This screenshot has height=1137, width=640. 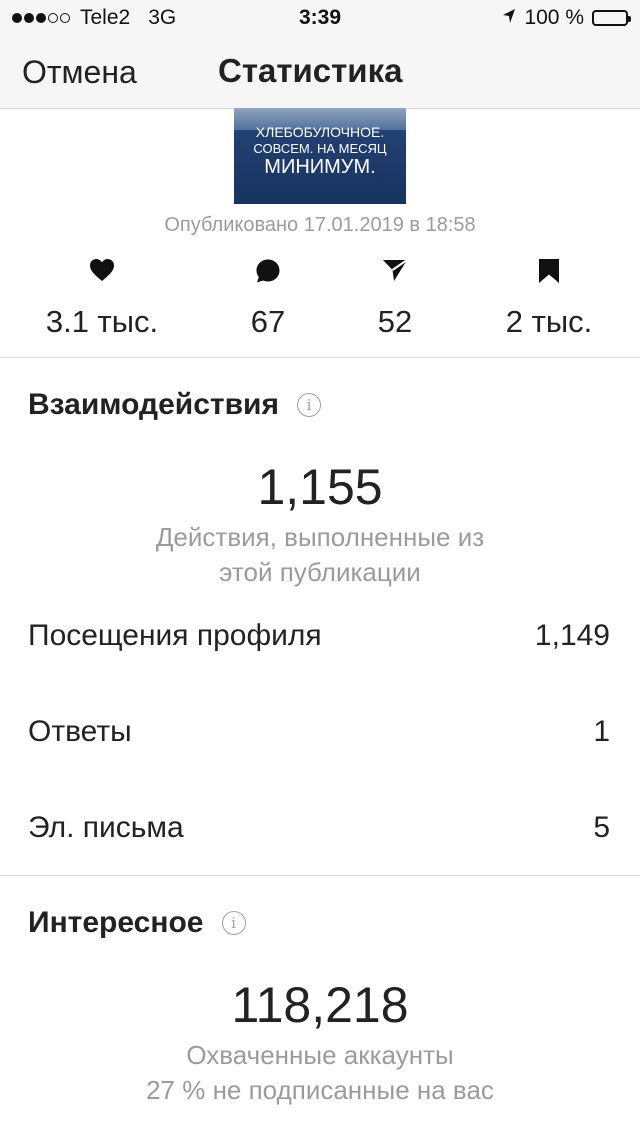 What do you see at coordinates (395, 321) in the screenshot?
I see `shares-count: 52` at bounding box center [395, 321].